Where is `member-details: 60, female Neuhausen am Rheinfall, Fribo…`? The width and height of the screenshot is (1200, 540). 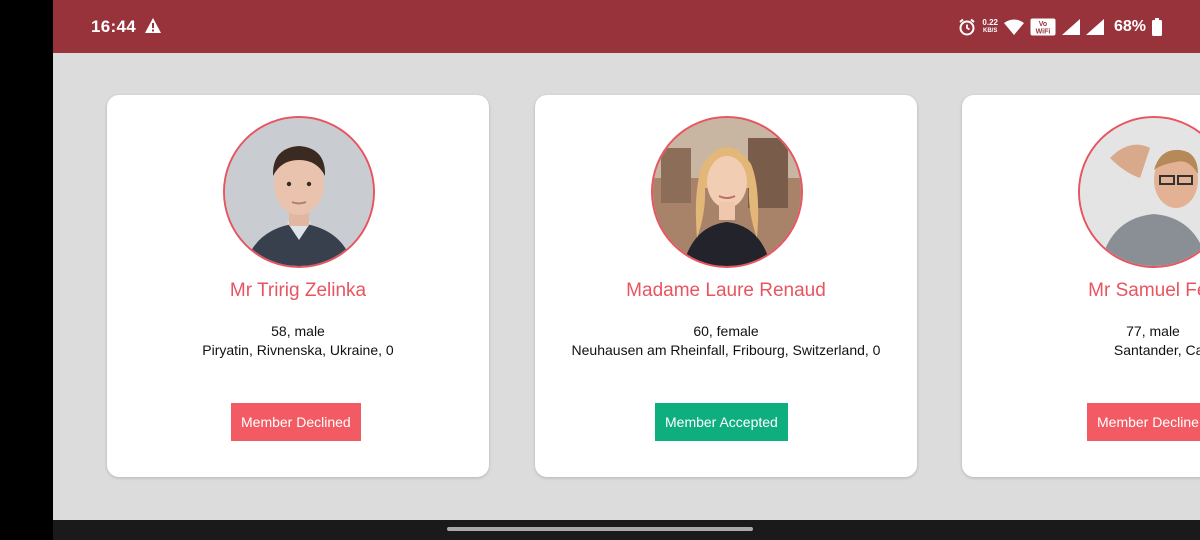
member-details: 60, female Neuhausen am Rheinfall, Fribo… is located at coordinates (726, 341).